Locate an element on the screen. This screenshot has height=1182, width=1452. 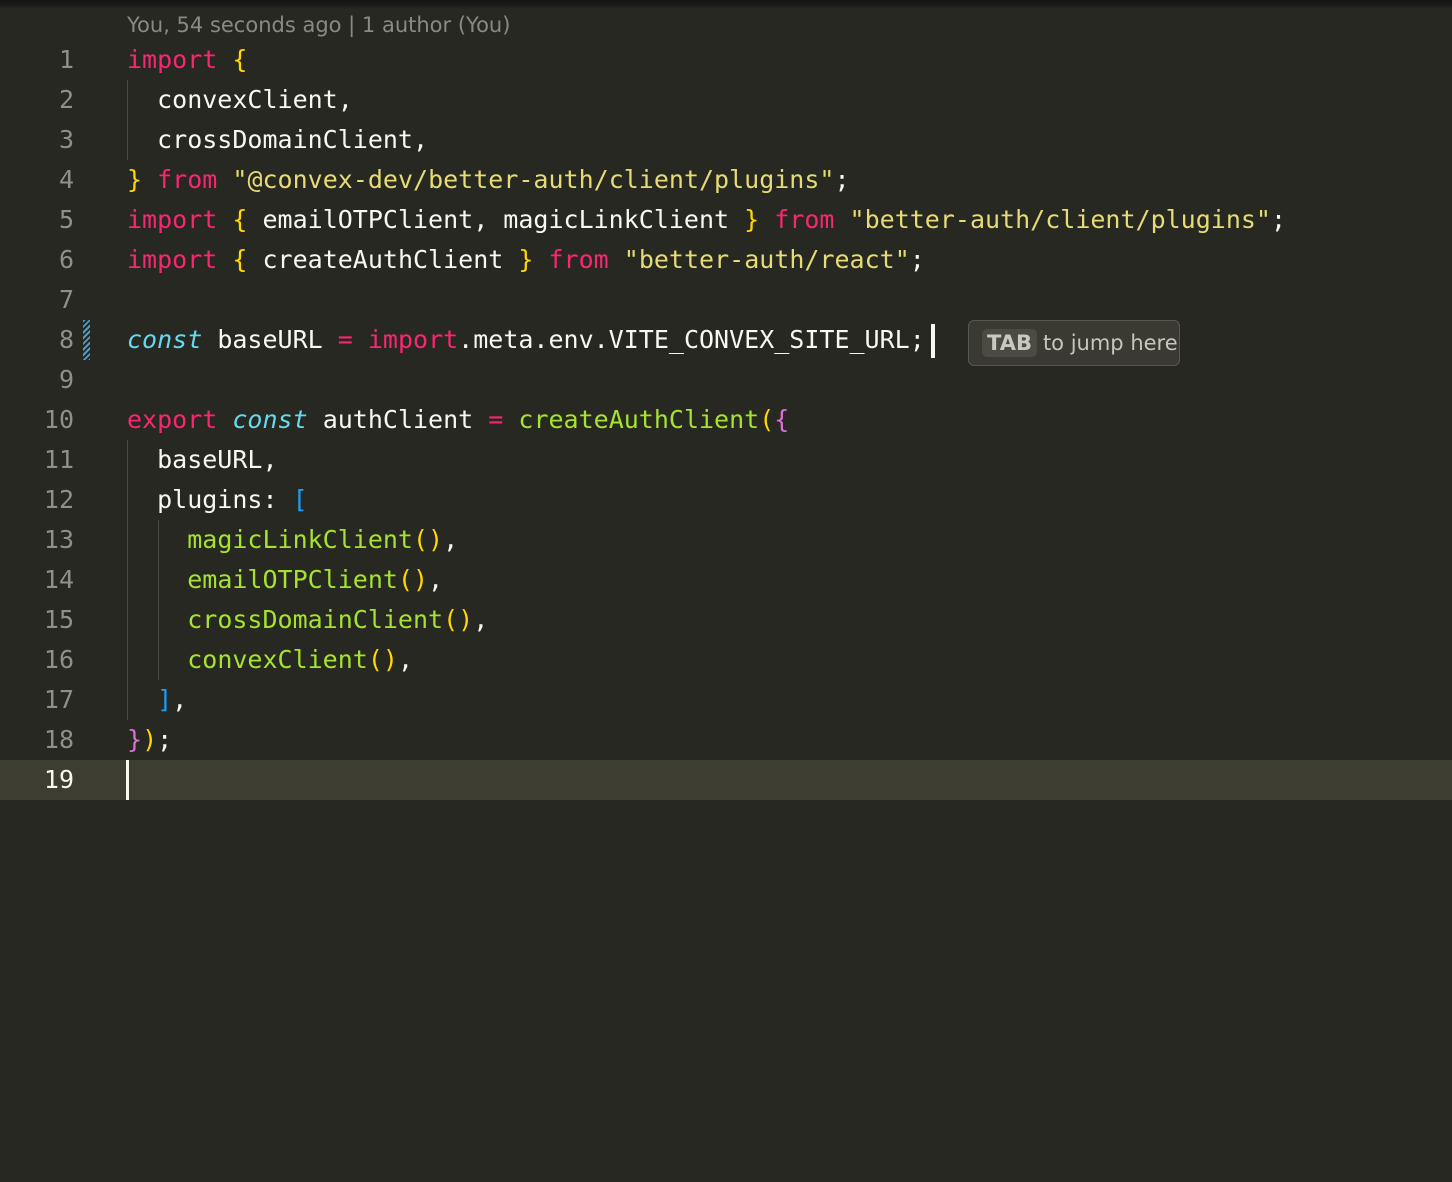
code-line: 17 ], is located at coordinates (726, 700).